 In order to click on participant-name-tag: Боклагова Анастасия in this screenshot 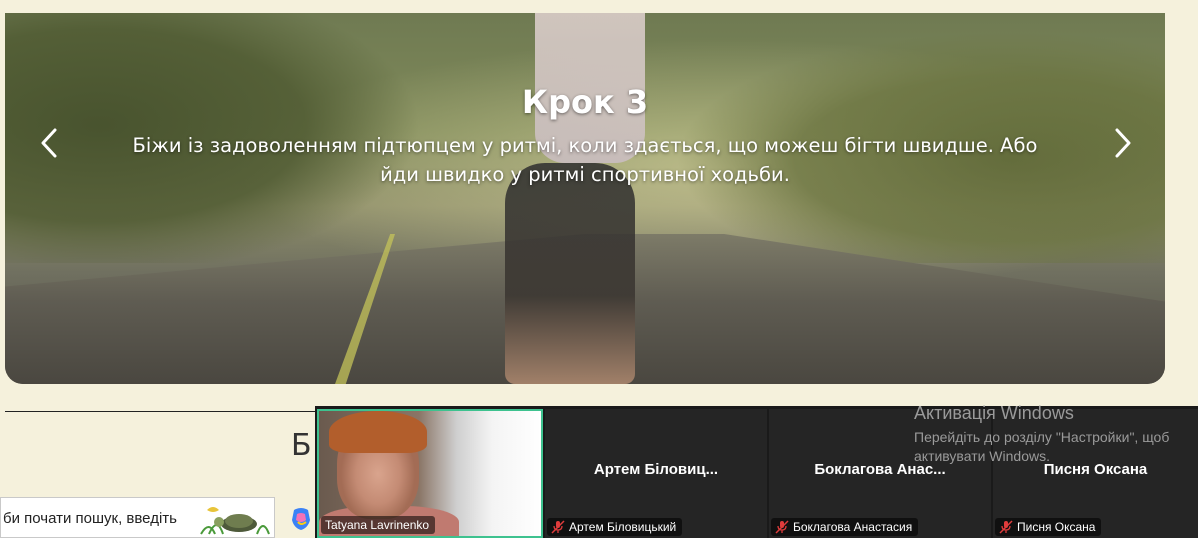, I will do `click(845, 527)`.